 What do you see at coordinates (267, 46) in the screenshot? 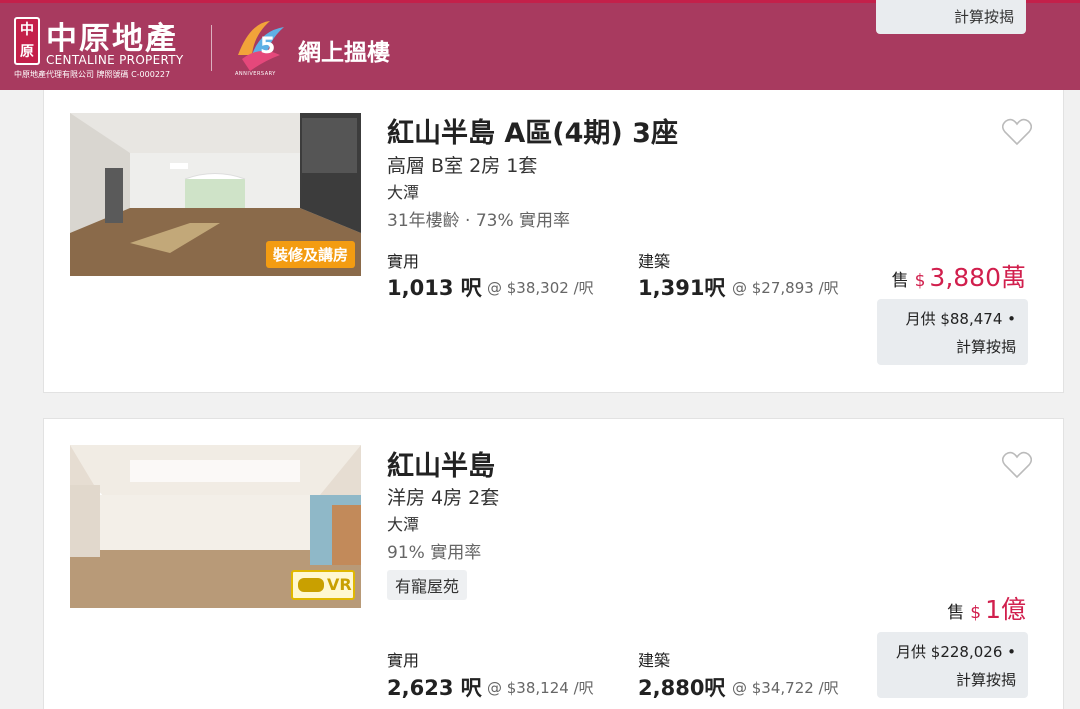
I see `svg-text: 5` at bounding box center [267, 46].